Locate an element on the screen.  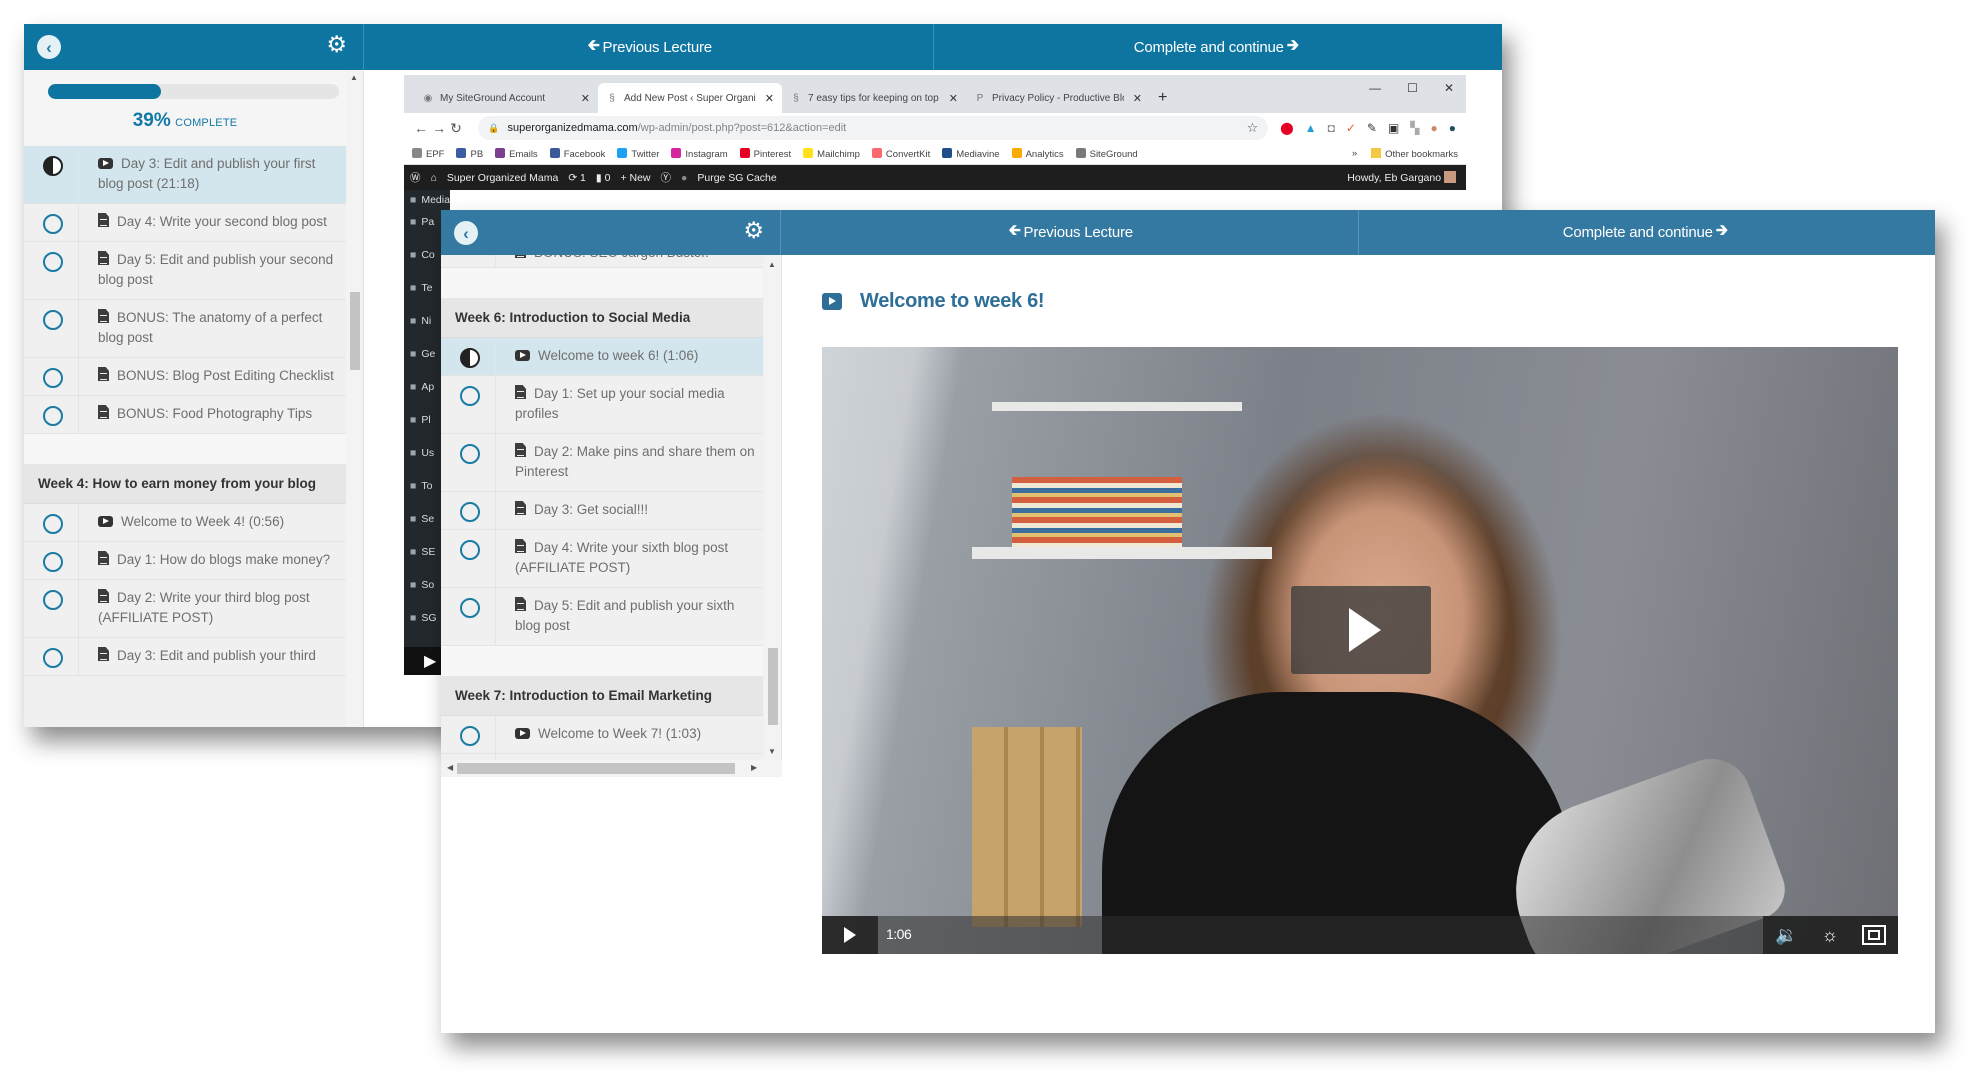
forward-arrow-icon: → is located at coordinates (441, 128).